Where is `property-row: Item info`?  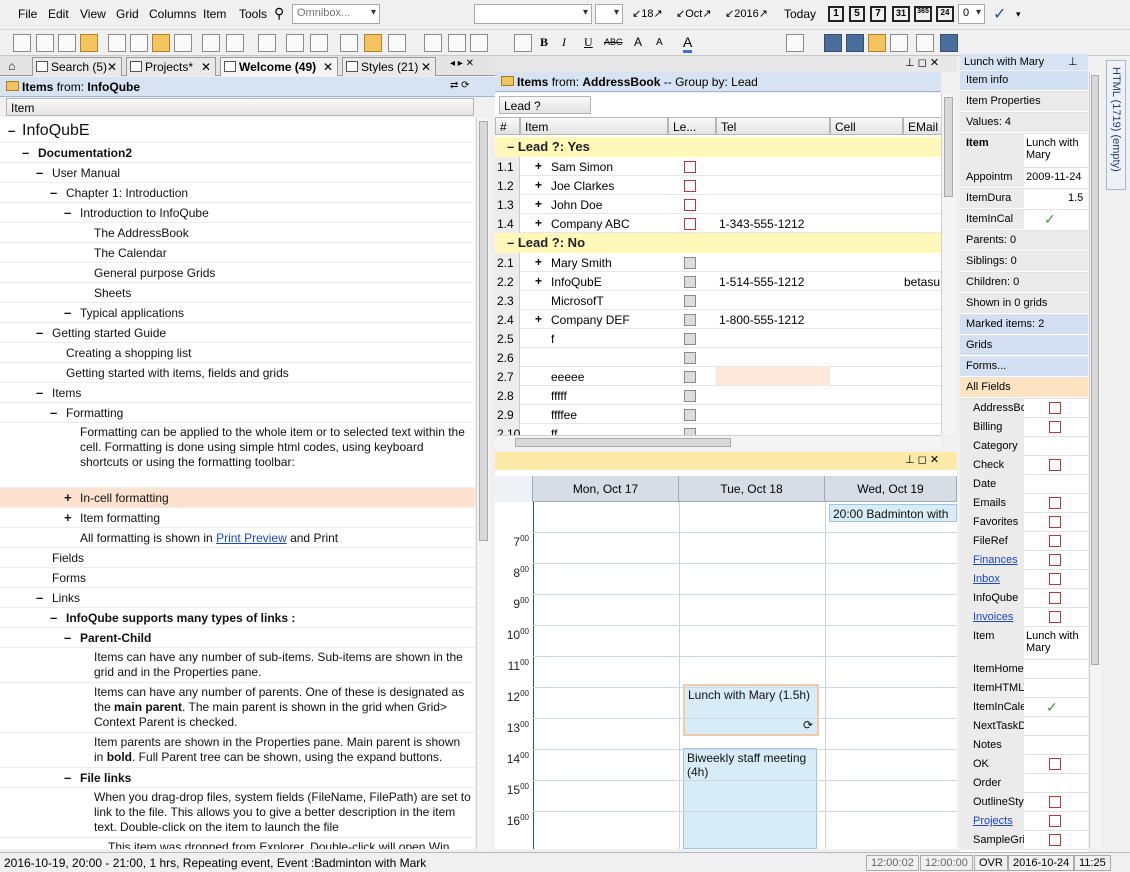 property-row: Item info is located at coordinates (1024, 81).